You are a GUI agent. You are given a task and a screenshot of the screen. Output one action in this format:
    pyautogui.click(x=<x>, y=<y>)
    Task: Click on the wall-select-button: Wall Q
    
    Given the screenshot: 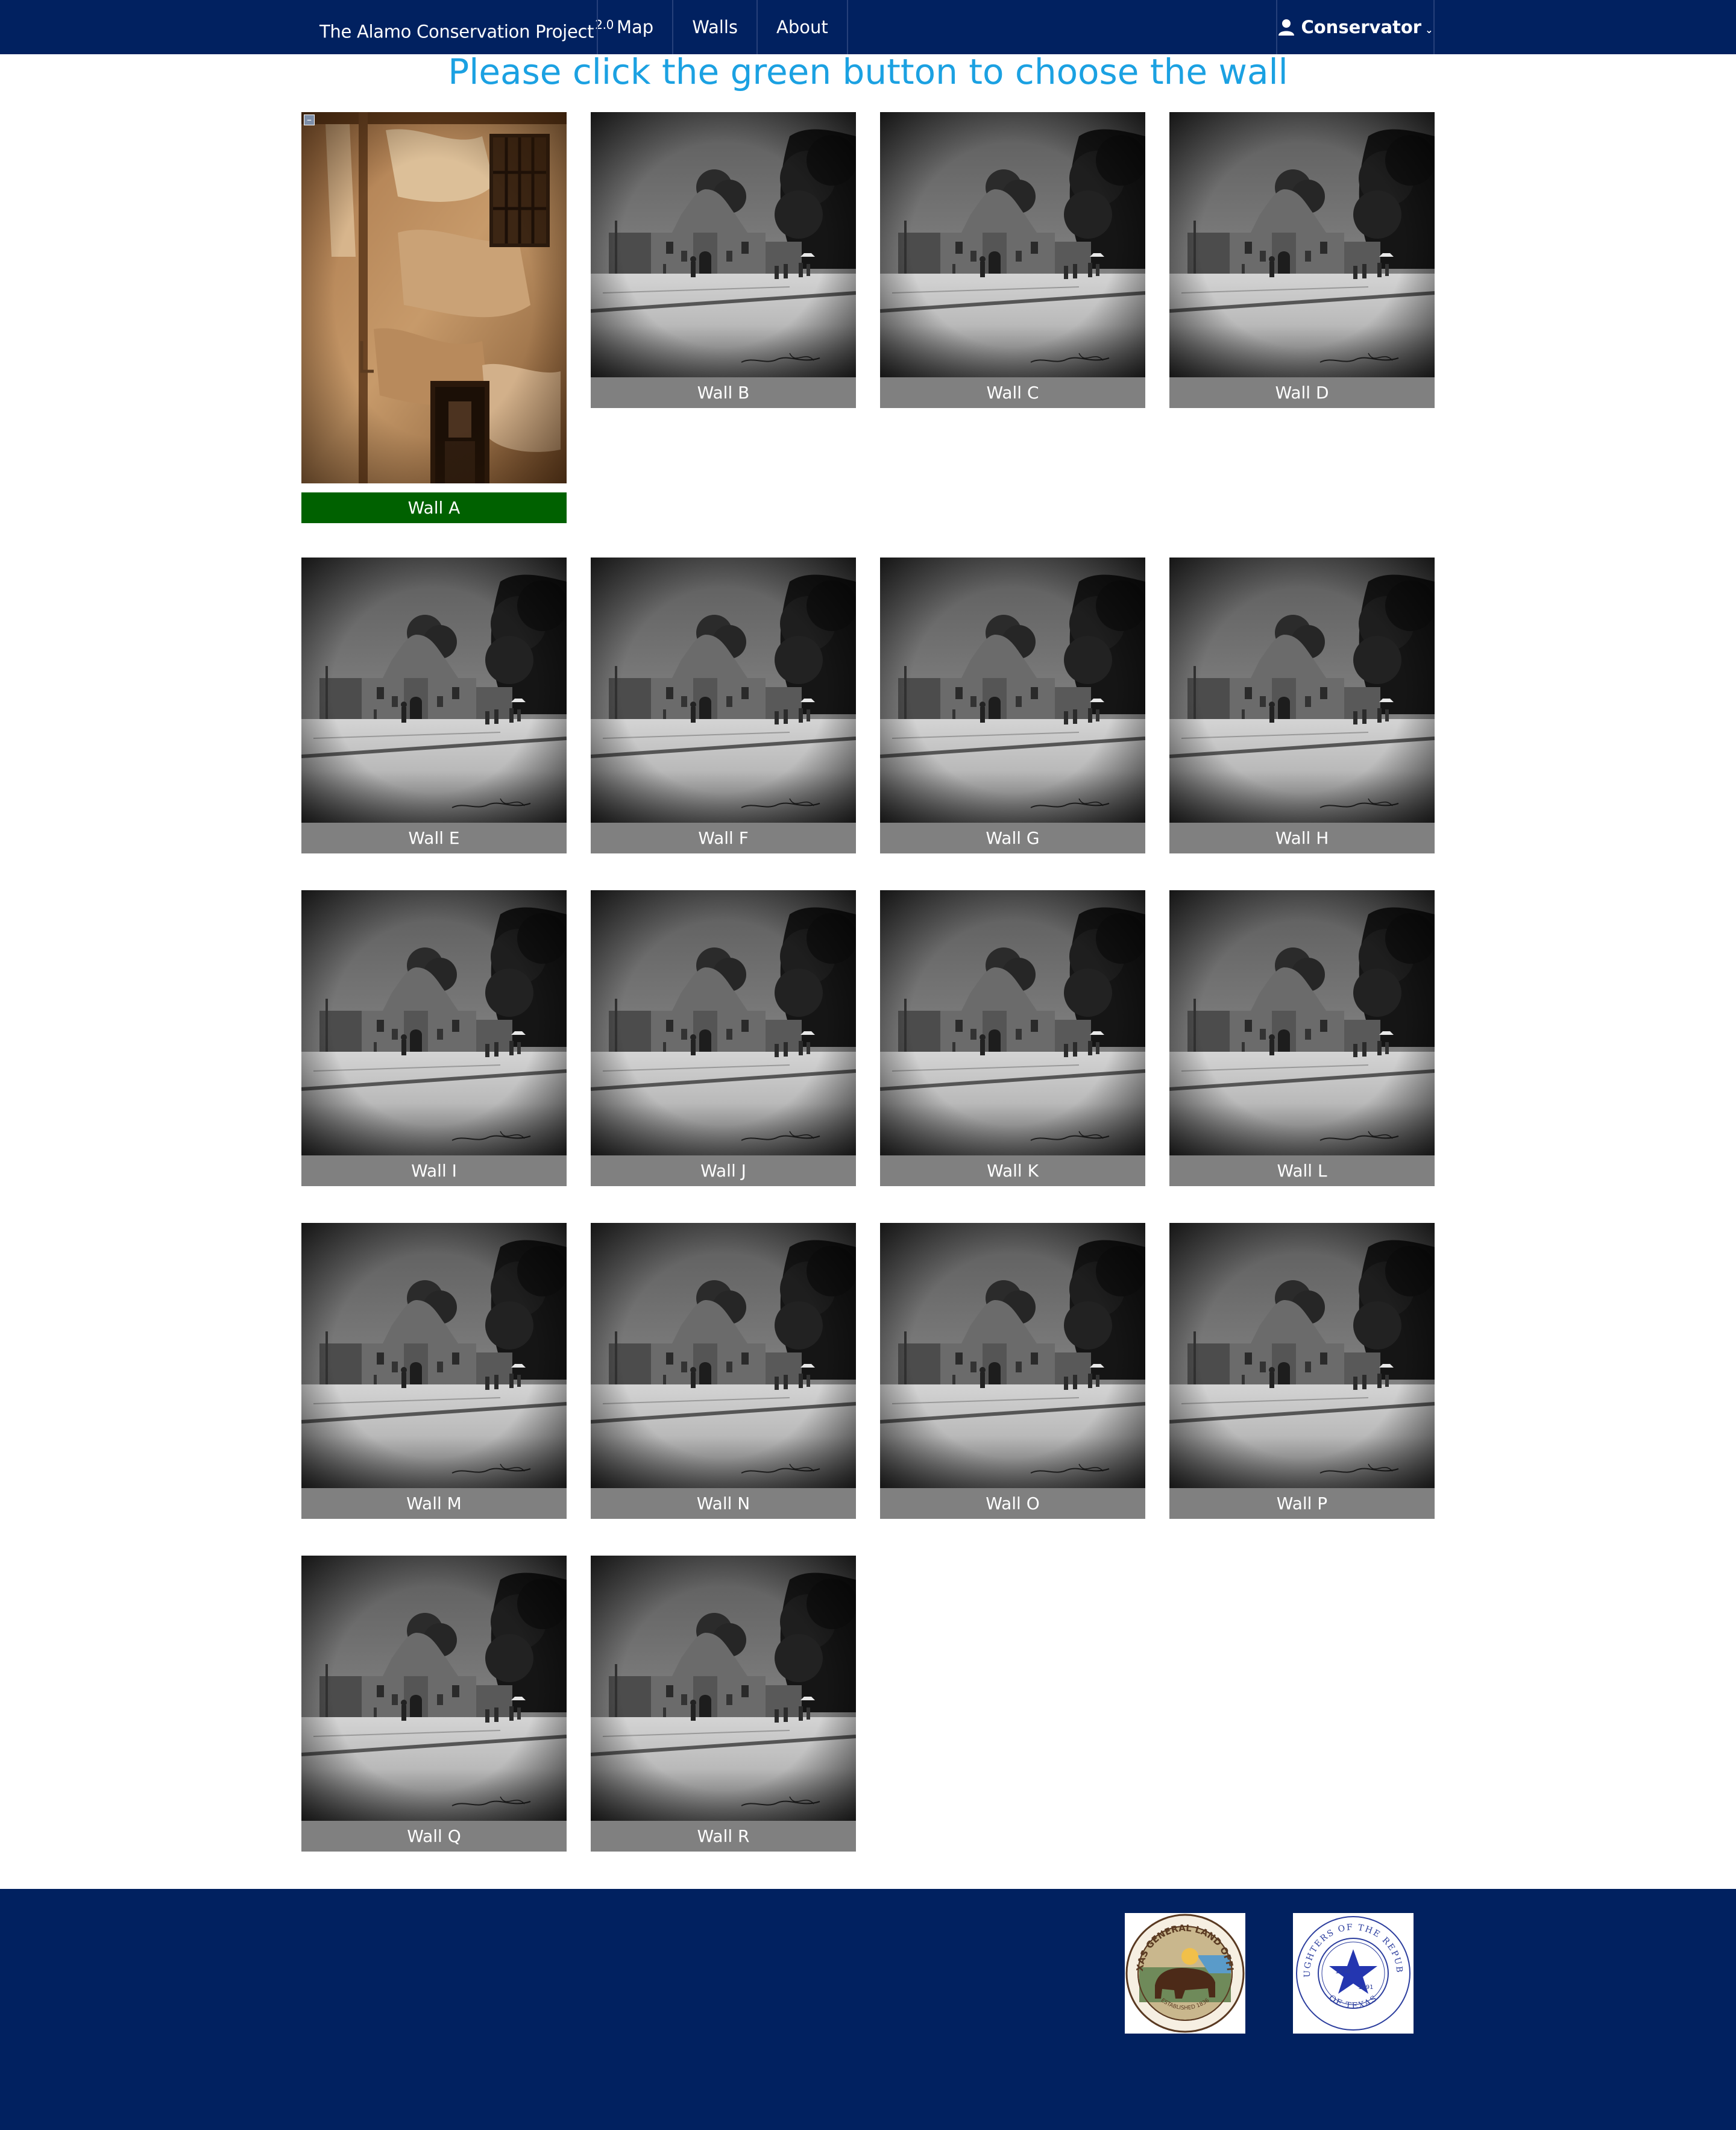 What is the action you would take?
    pyautogui.click(x=434, y=1836)
    